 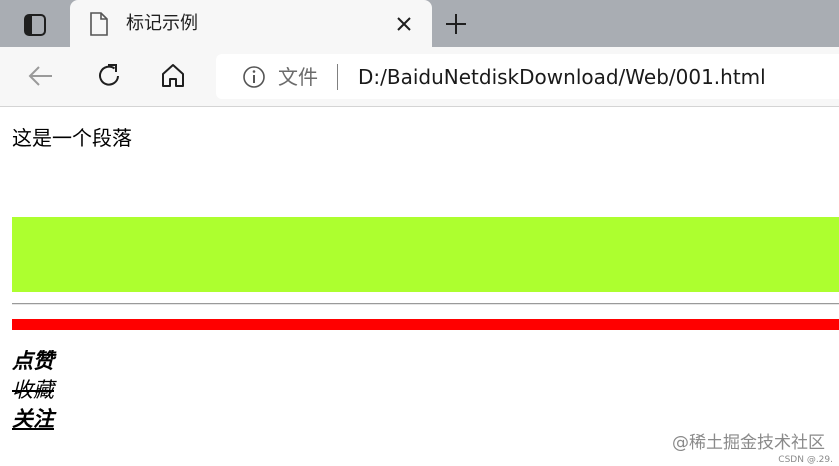 What do you see at coordinates (173, 76) in the screenshot?
I see `home-icon` at bounding box center [173, 76].